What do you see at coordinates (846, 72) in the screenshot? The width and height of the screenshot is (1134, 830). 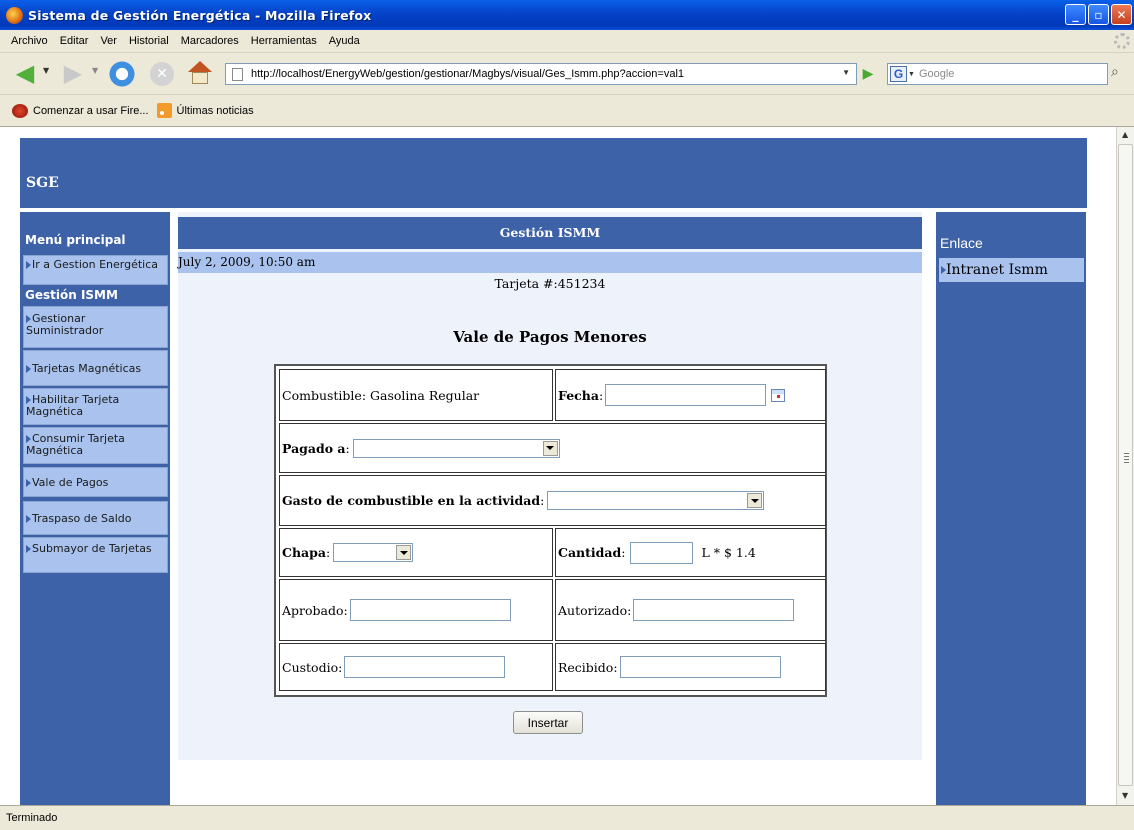 I see `url-history-dropdown-icon: ▼` at bounding box center [846, 72].